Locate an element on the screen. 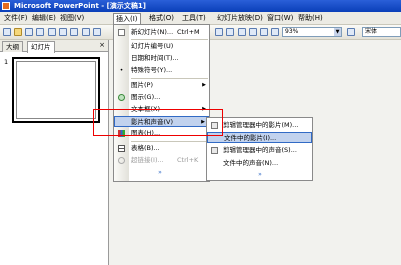 The height and width of the screenshot is (265, 401). annotation-highlight-box is located at coordinates (158, 122).